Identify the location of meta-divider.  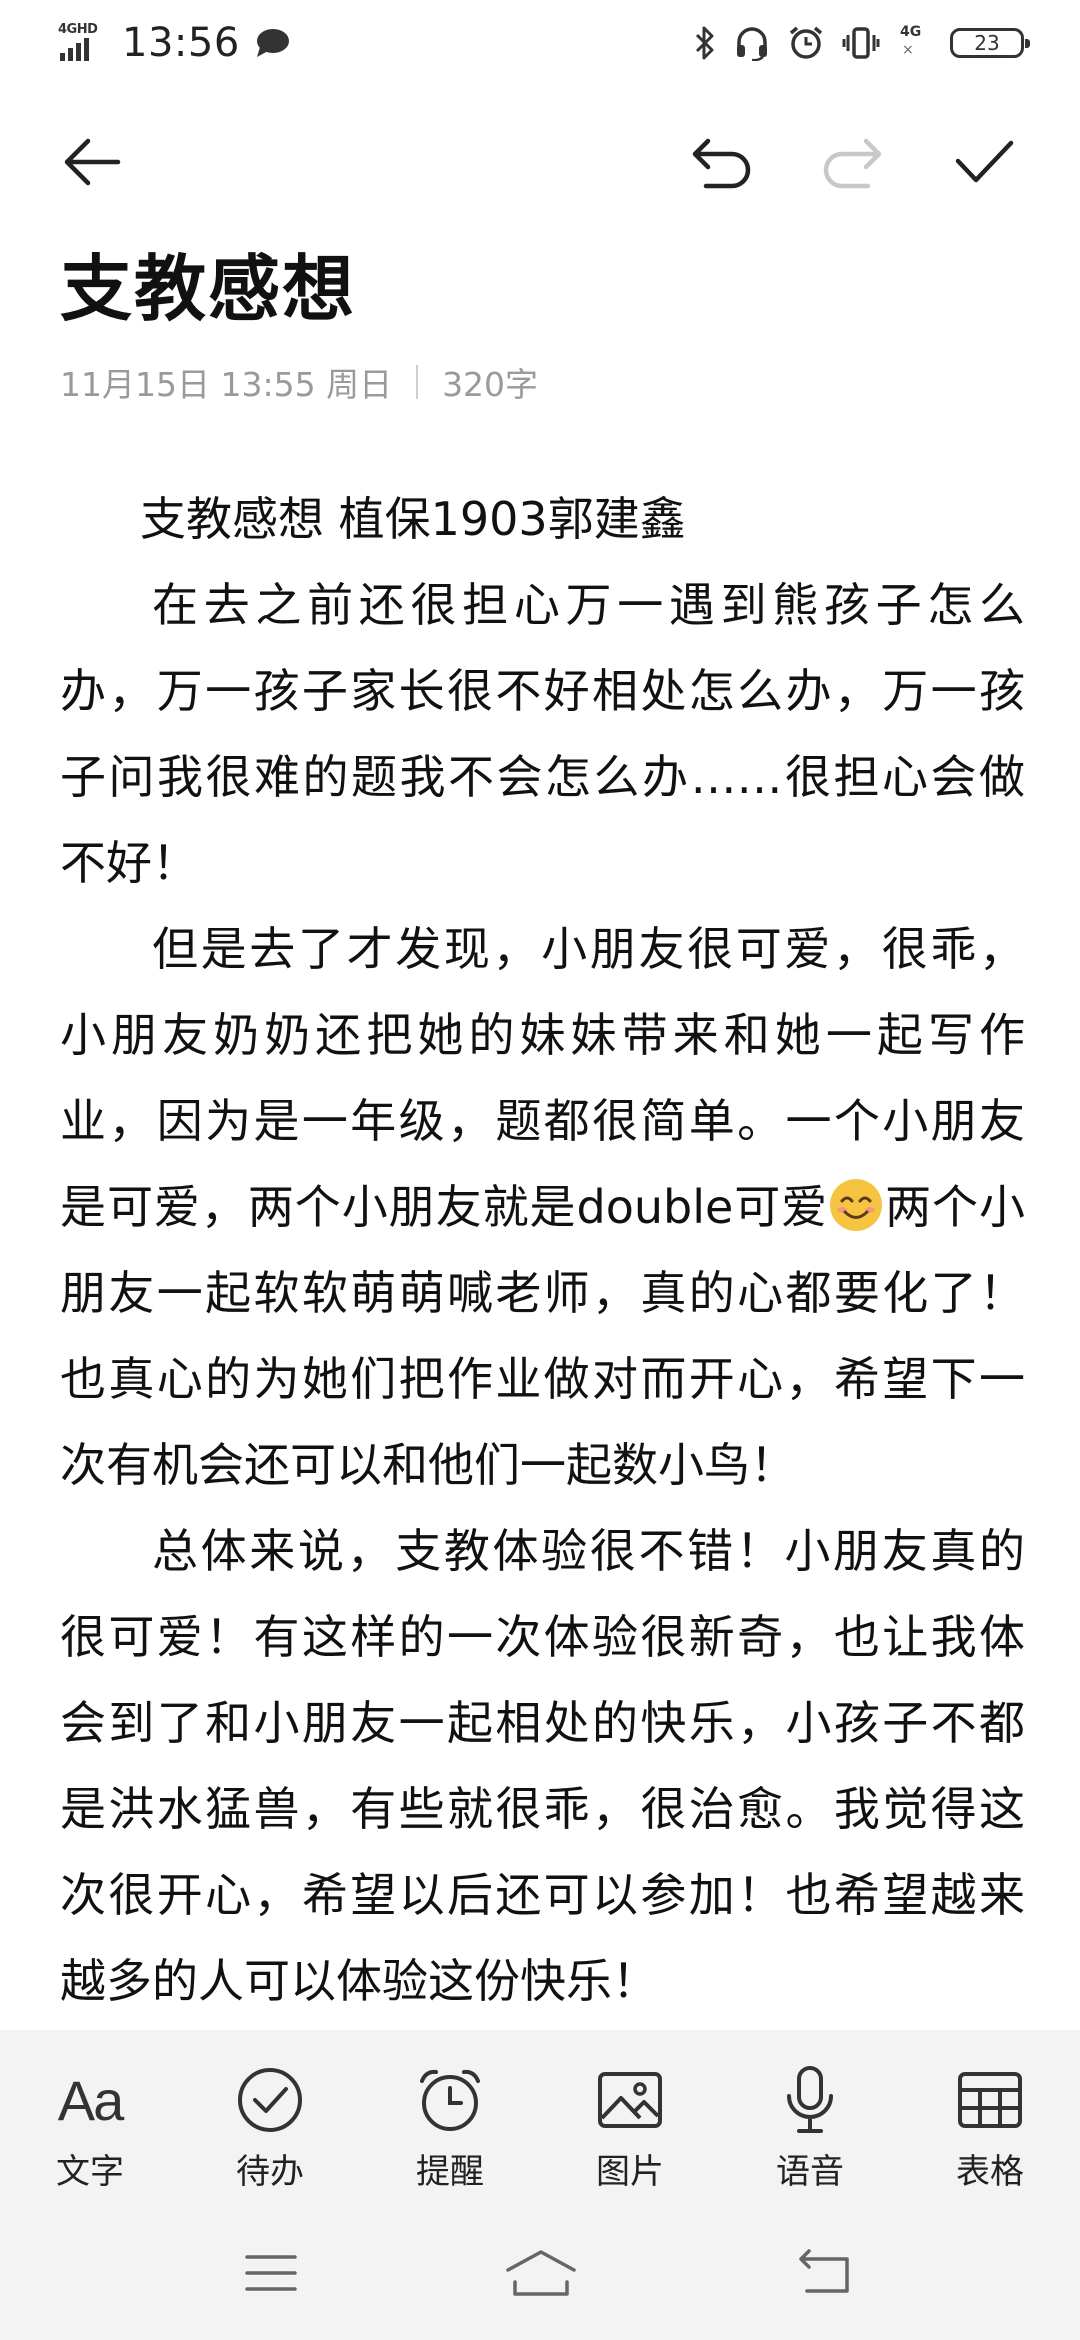
(417, 382).